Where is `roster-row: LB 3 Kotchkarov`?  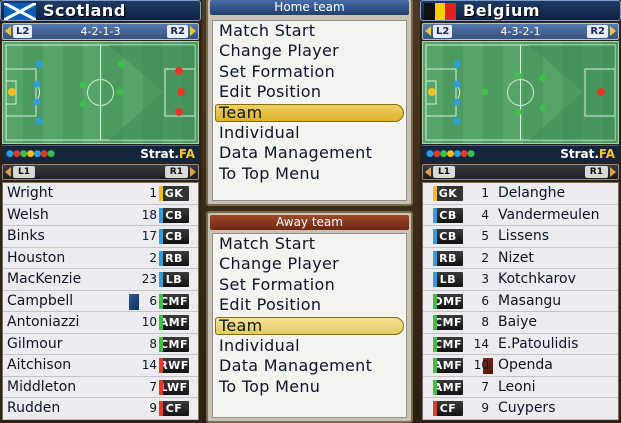
roster-row: LB 3 Kotchkarov is located at coordinates (520, 280).